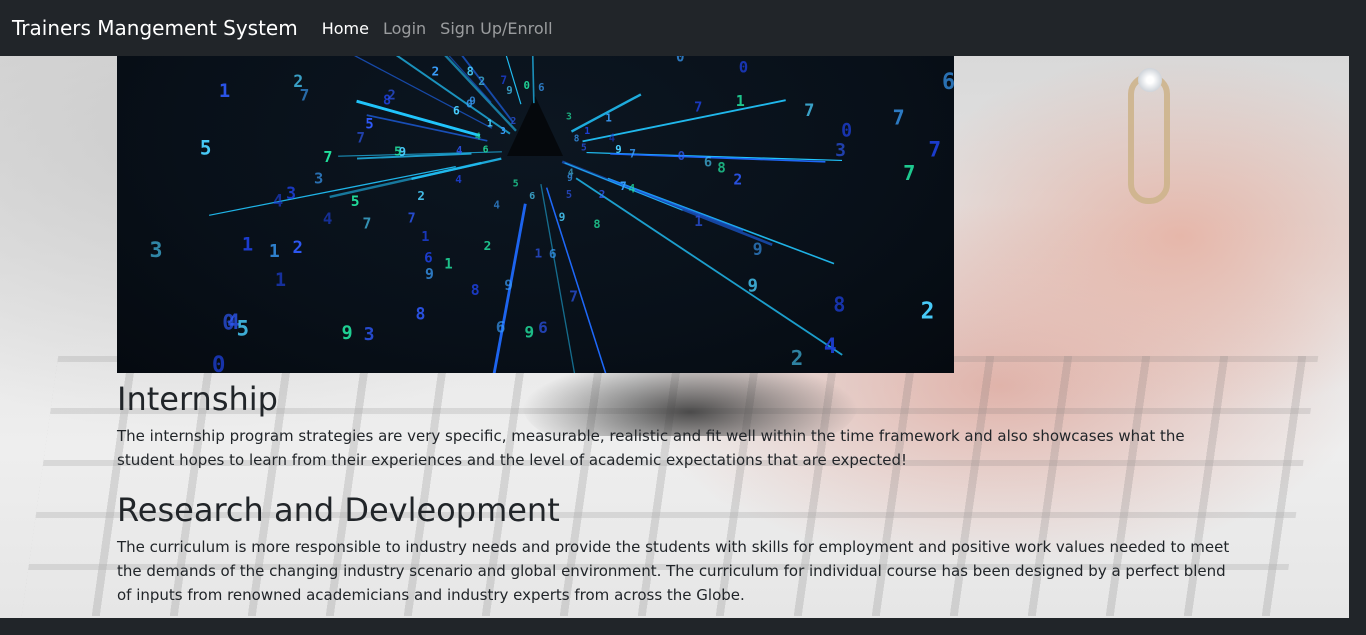  I want to click on nav-signup-link: Sign Up/Enroll, so click(496, 28).